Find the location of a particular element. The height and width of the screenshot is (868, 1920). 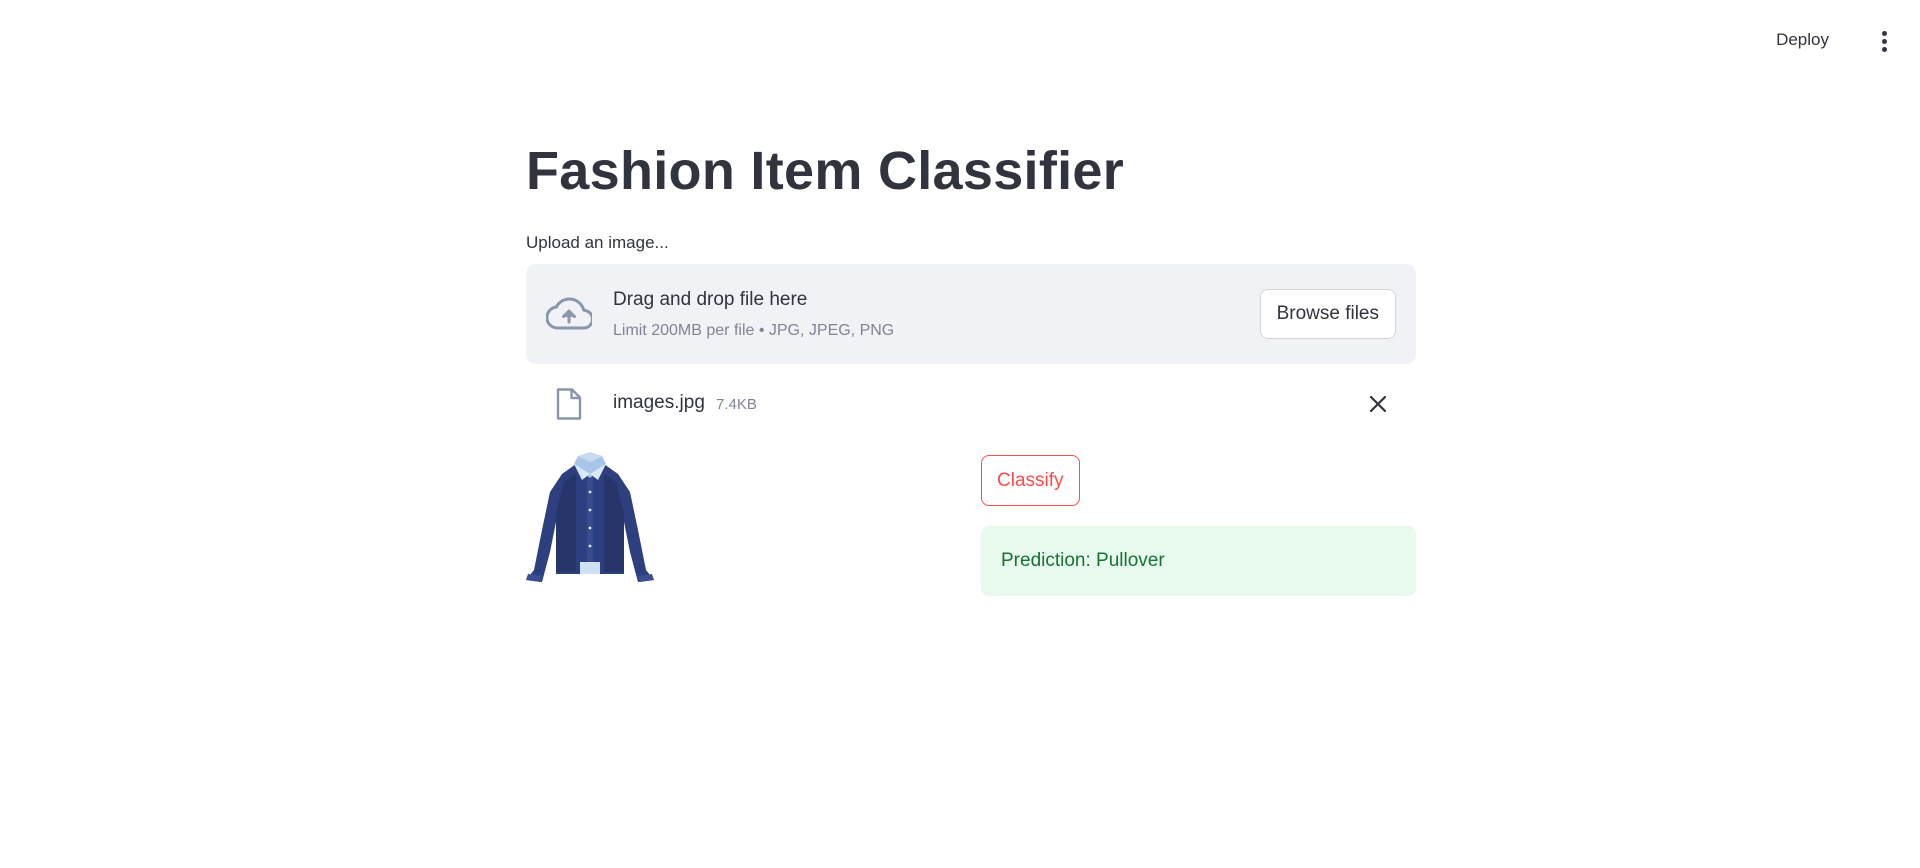

close-icon is located at coordinates (1378, 404).